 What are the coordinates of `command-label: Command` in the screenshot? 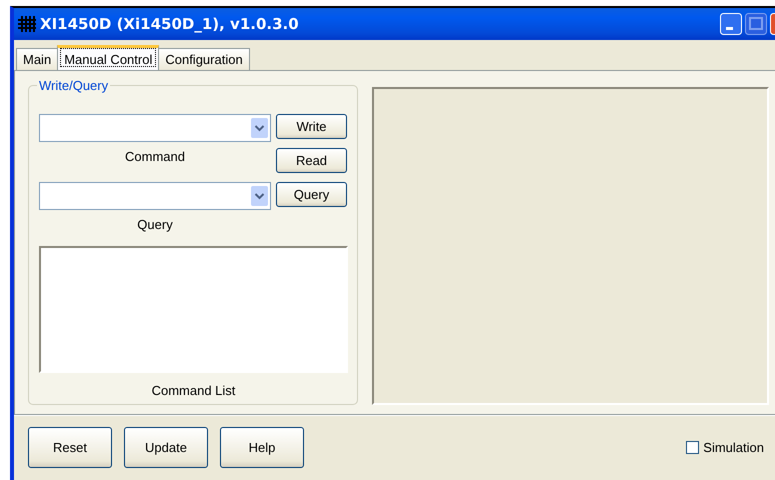 It's located at (155, 157).